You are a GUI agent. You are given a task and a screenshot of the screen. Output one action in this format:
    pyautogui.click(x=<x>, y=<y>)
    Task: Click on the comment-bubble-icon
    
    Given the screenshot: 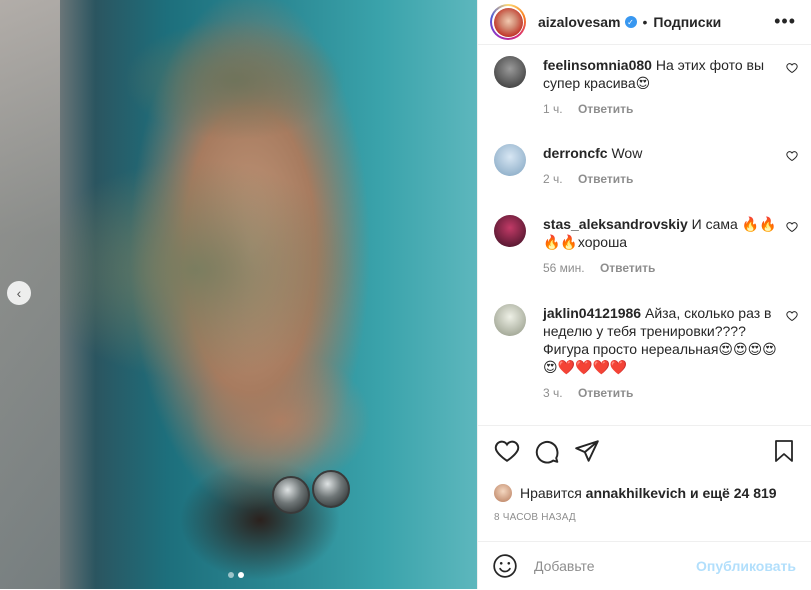 What is the action you would take?
    pyautogui.click(x=547, y=451)
    